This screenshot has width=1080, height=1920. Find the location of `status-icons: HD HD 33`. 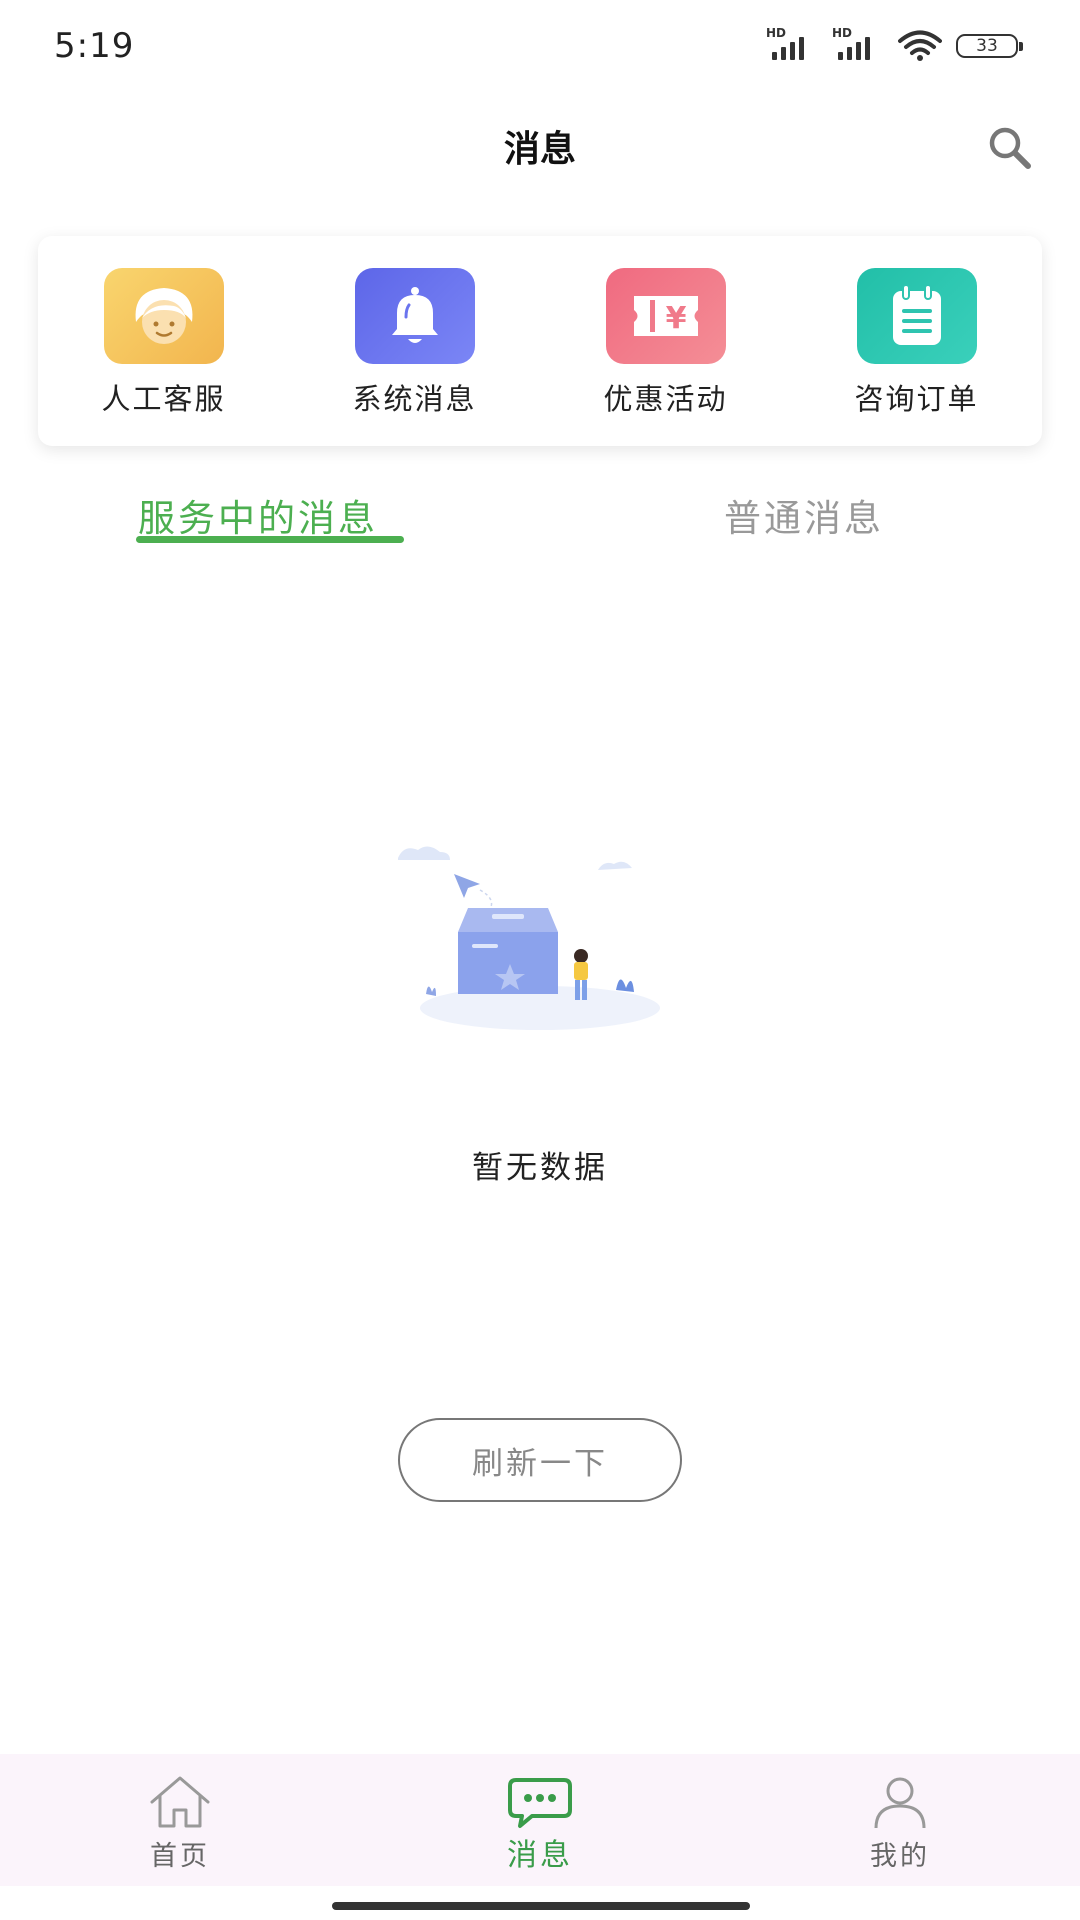

status-icons: HD HD 33 is located at coordinates (894, 44).